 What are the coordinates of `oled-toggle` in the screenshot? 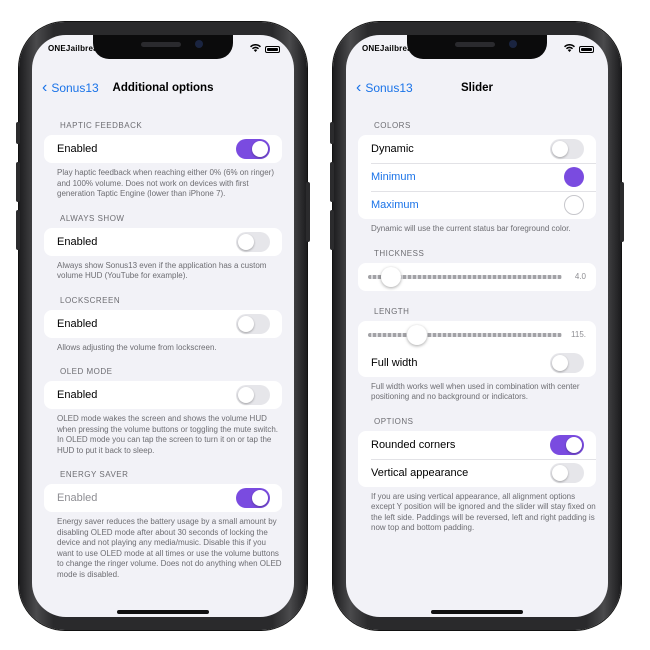 It's located at (253, 395).